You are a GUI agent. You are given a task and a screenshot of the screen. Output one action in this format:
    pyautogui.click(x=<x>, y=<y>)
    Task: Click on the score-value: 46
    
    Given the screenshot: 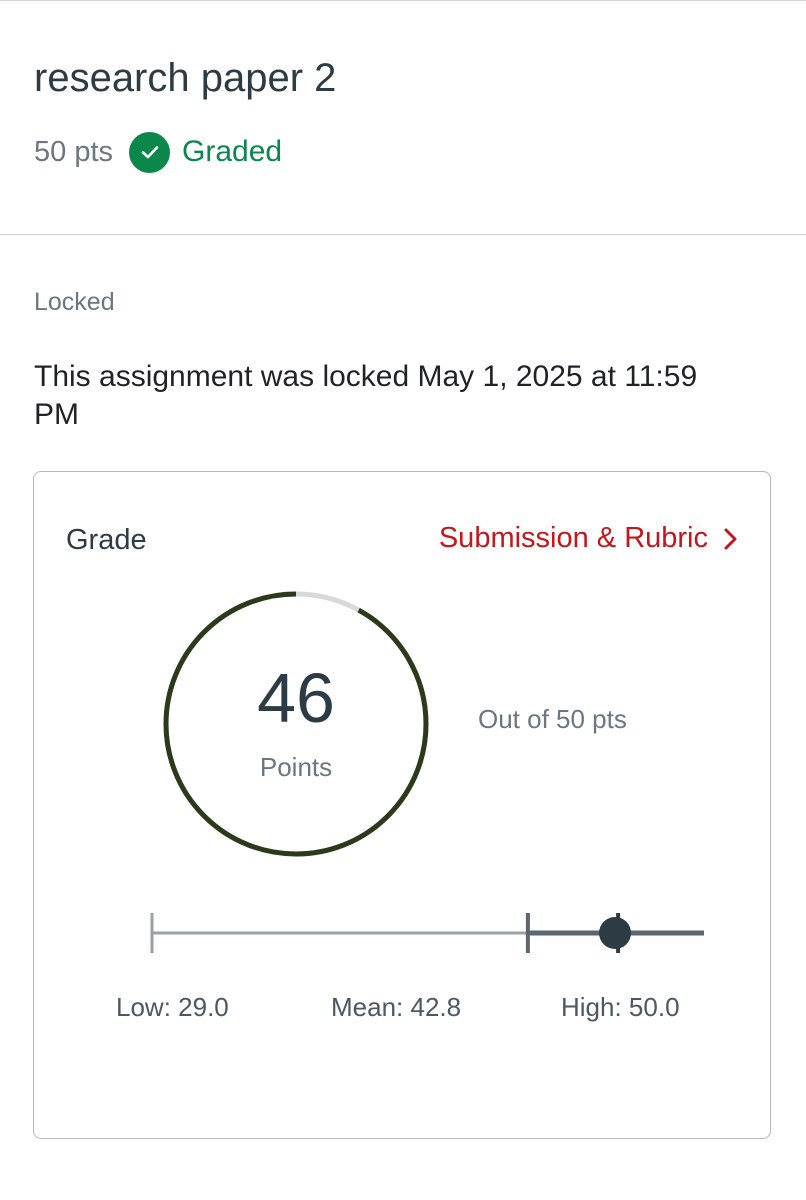 What is the action you would take?
    pyautogui.click(x=296, y=698)
    